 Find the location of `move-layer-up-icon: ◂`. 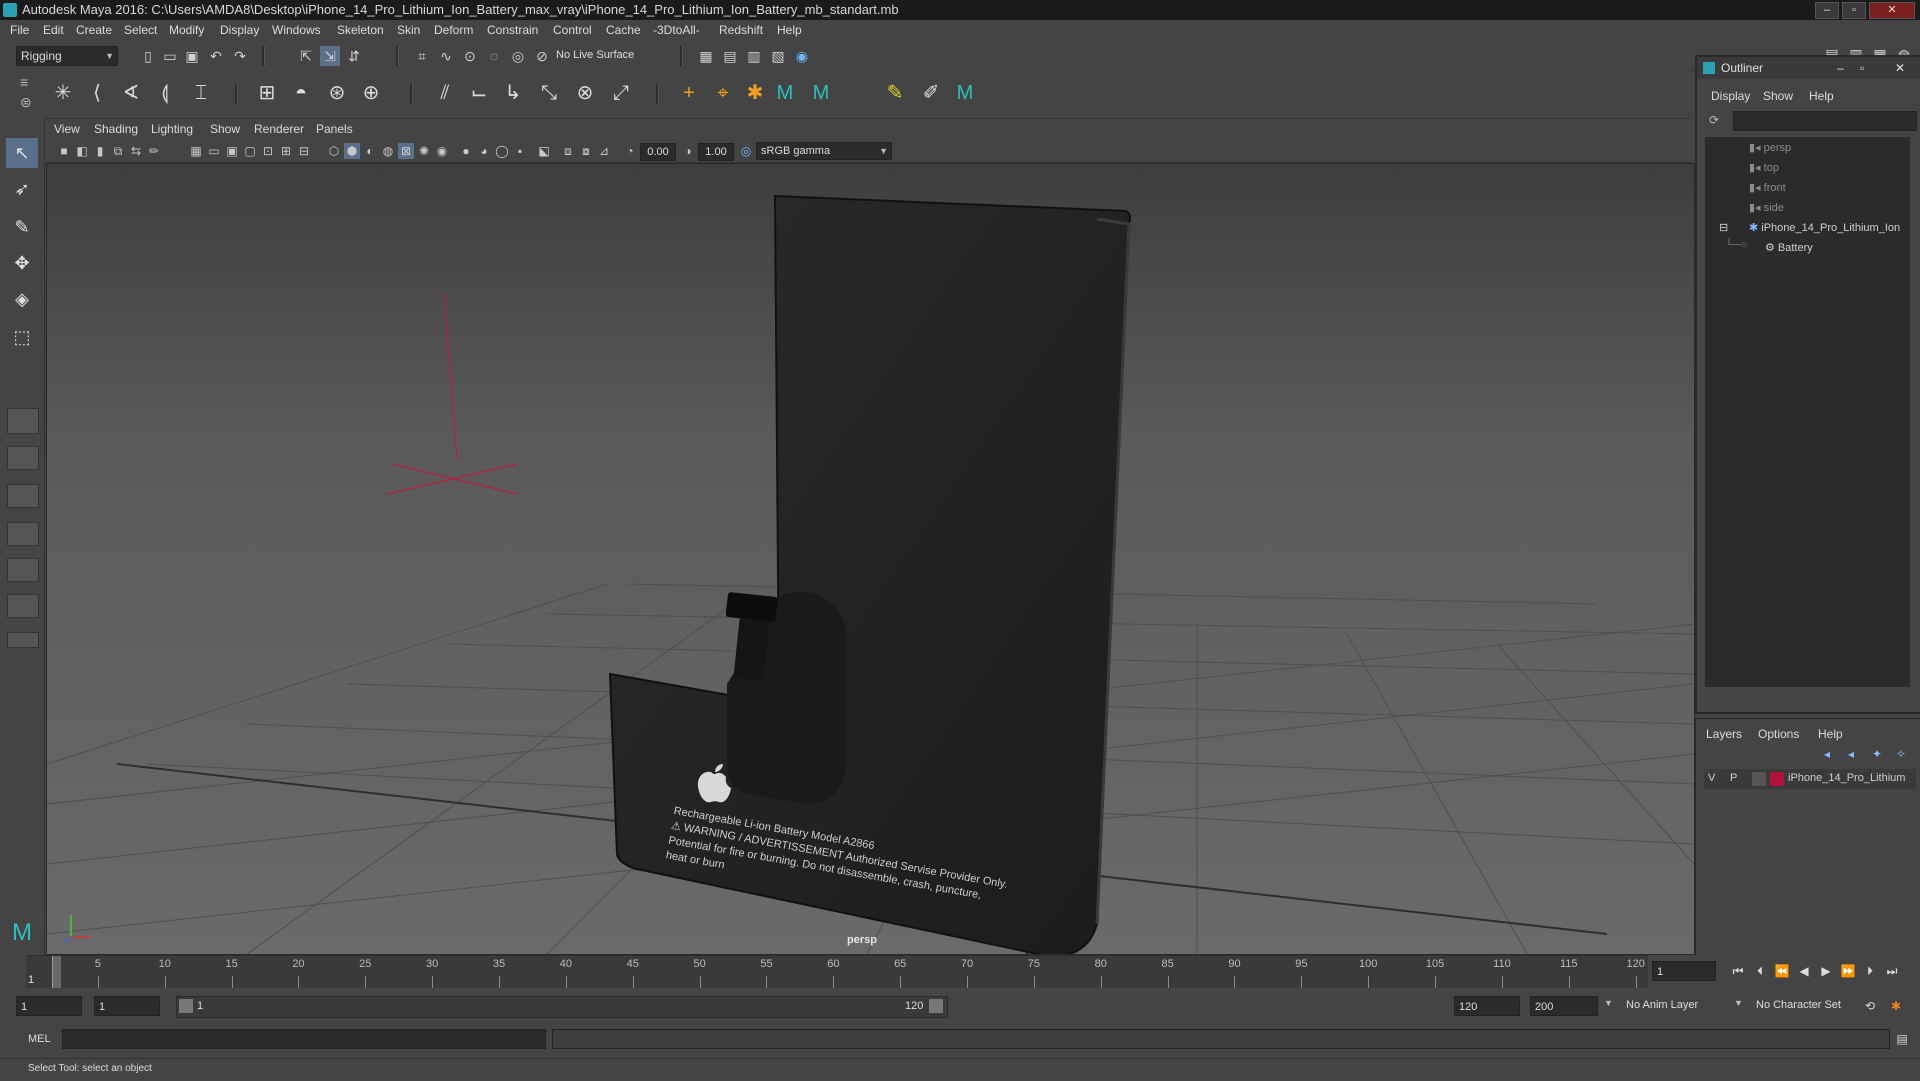

move-layer-up-icon: ◂ is located at coordinates (1827, 754).